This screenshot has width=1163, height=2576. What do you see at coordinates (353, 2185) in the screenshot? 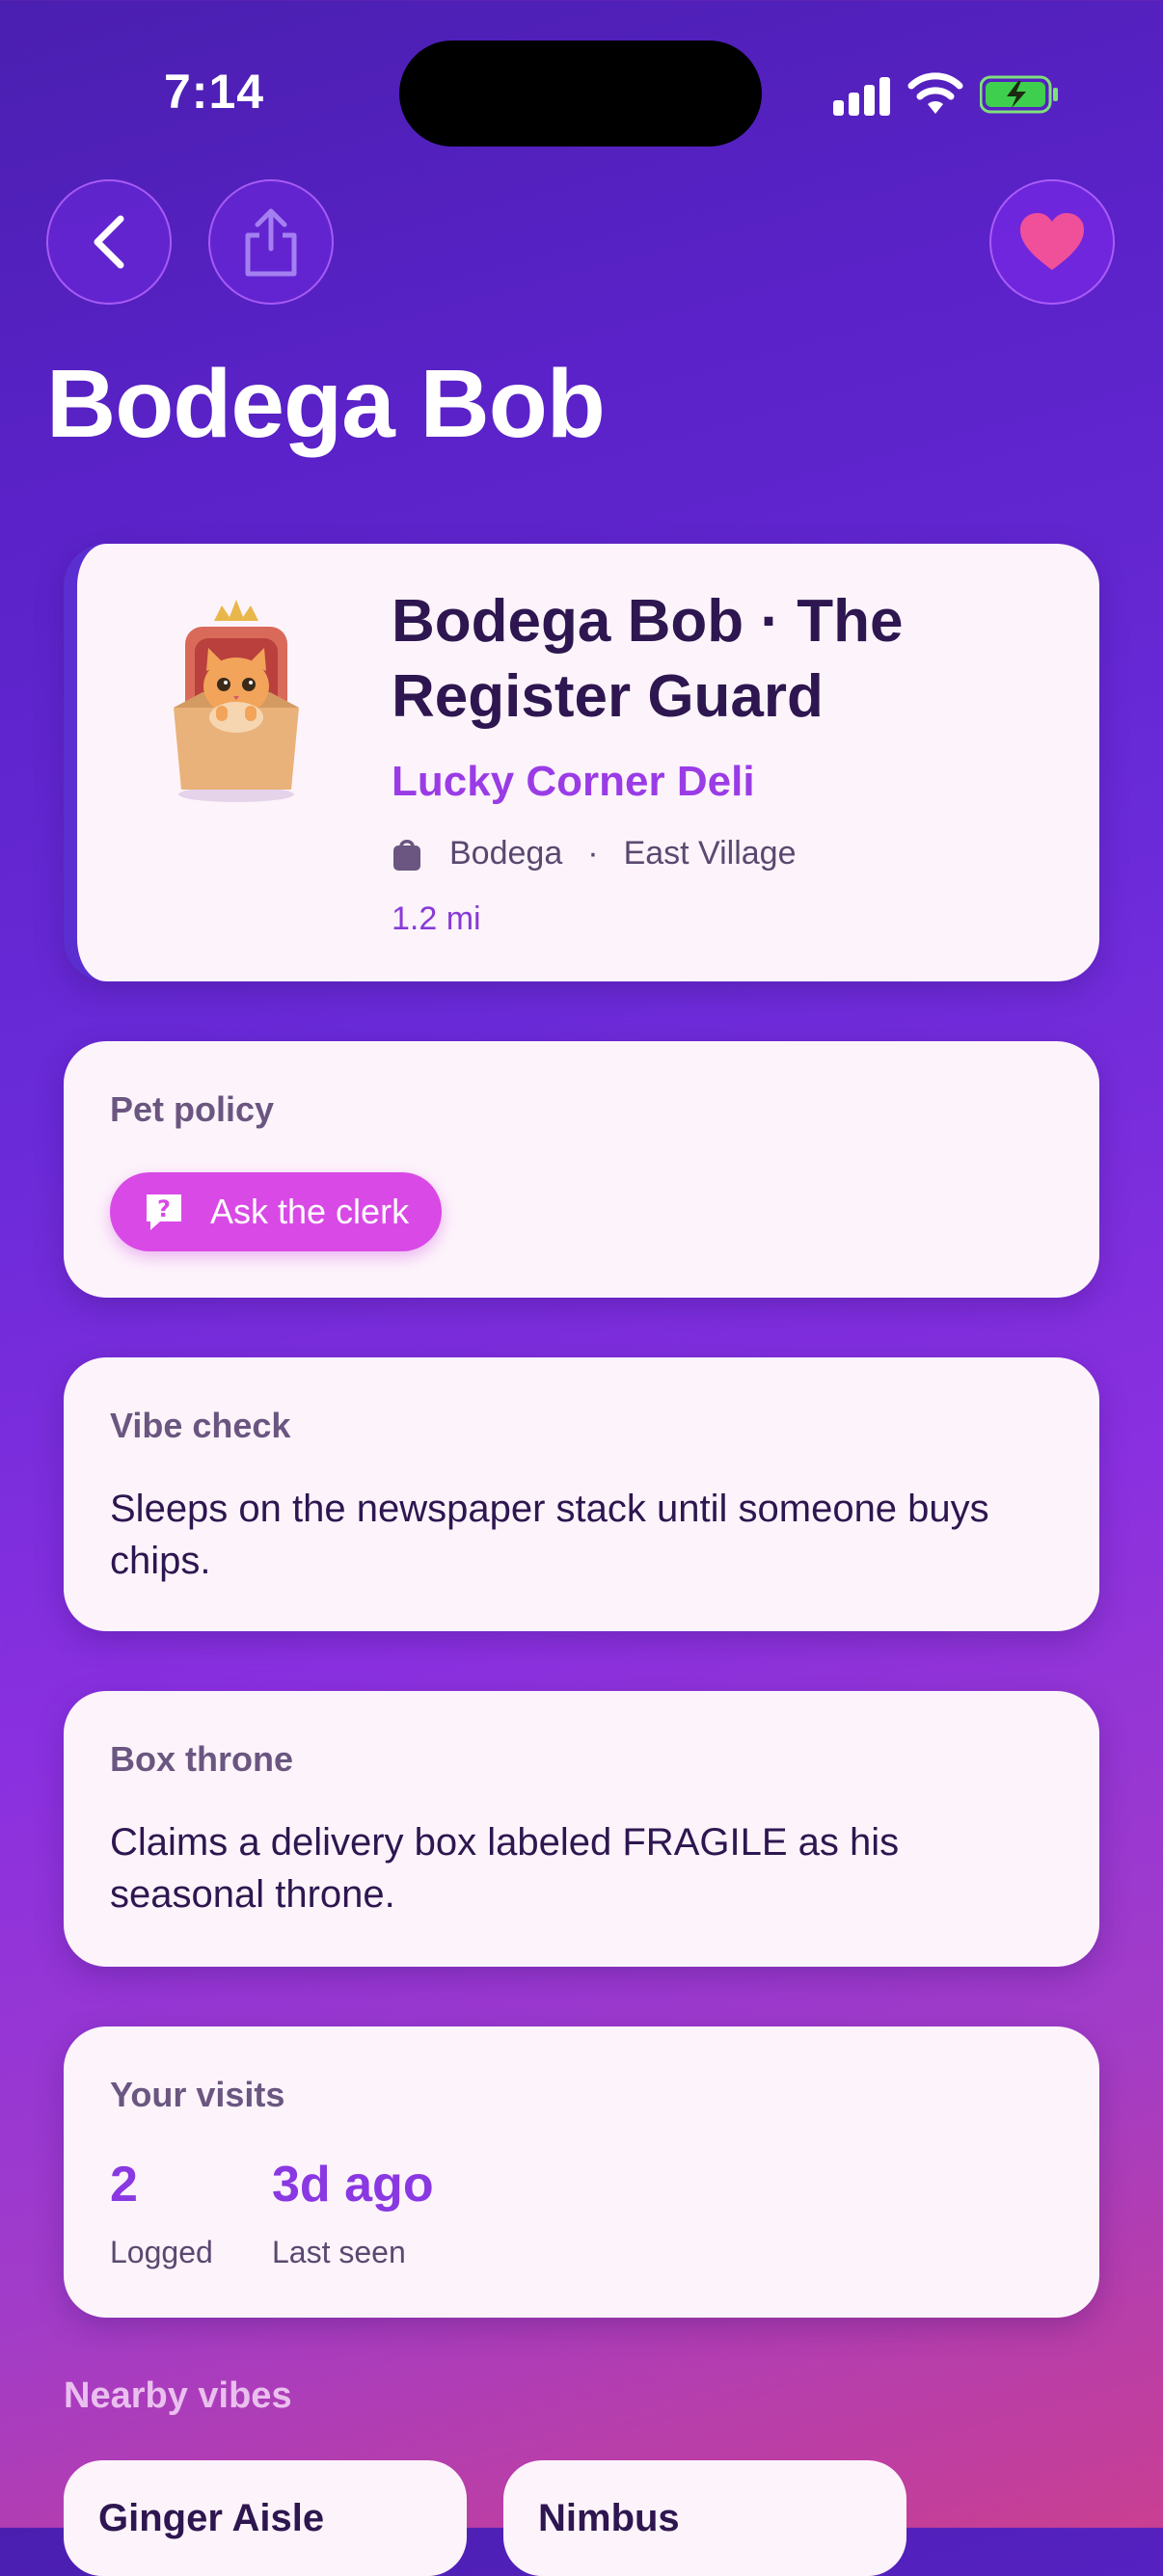
I see `last-seen-value: 3d ago` at bounding box center [353, 2185].